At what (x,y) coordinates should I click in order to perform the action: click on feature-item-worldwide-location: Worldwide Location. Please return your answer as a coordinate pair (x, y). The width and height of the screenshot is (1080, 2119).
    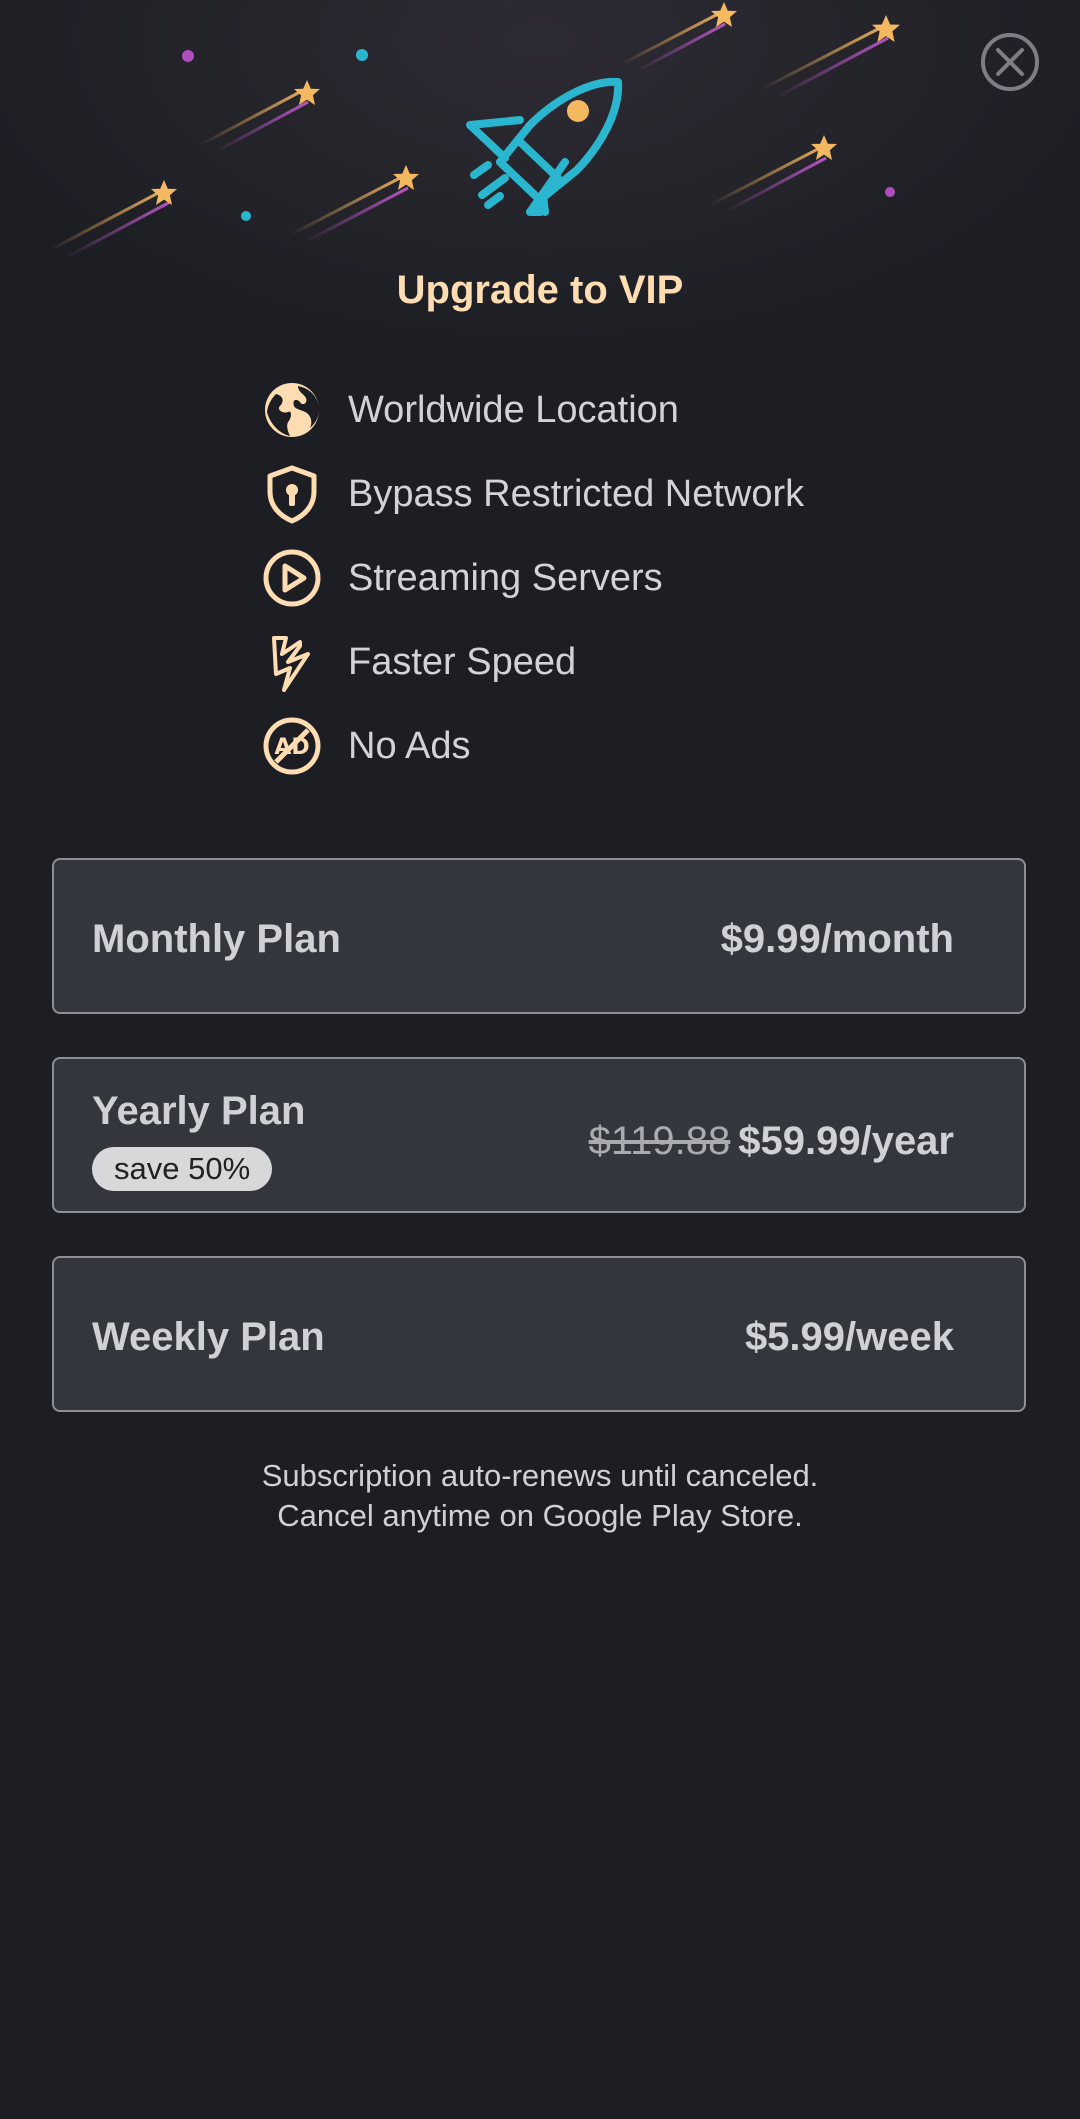
    Looking at the image, I should click on (612, 410).